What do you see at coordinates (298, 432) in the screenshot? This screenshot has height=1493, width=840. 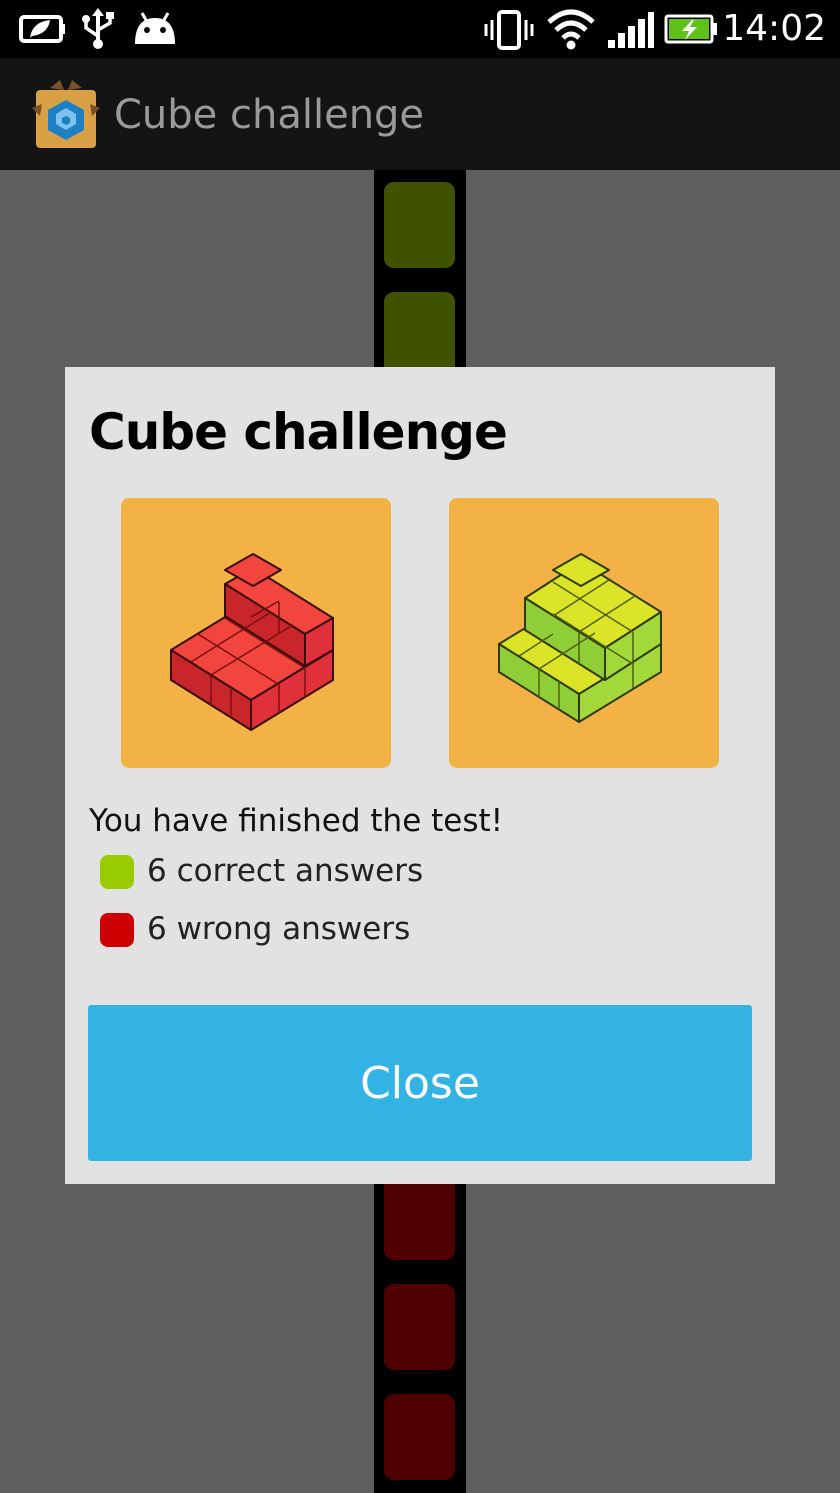 I see `dialog-title: Cube challenge` at bounding box center [298, 432].